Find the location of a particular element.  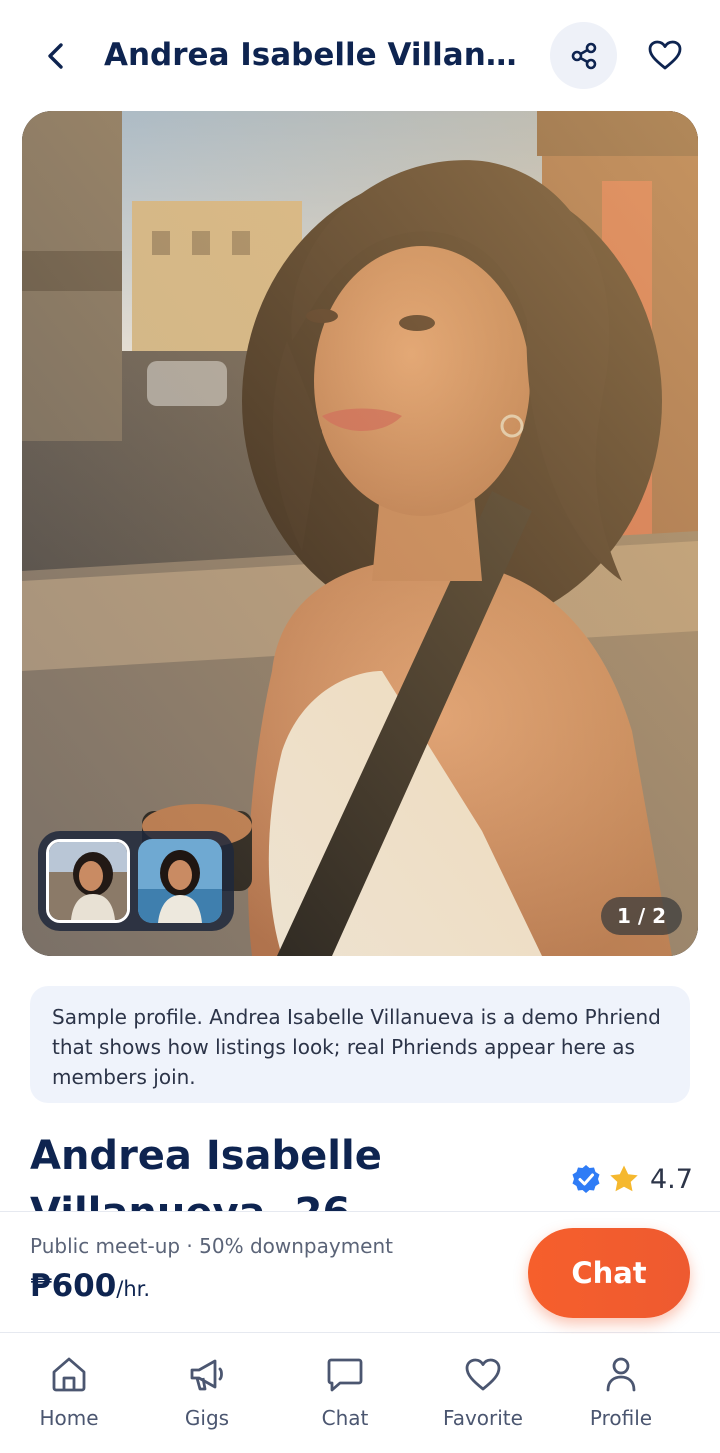

nav-item-chat: Chat is located at coordinates (345, 1393).